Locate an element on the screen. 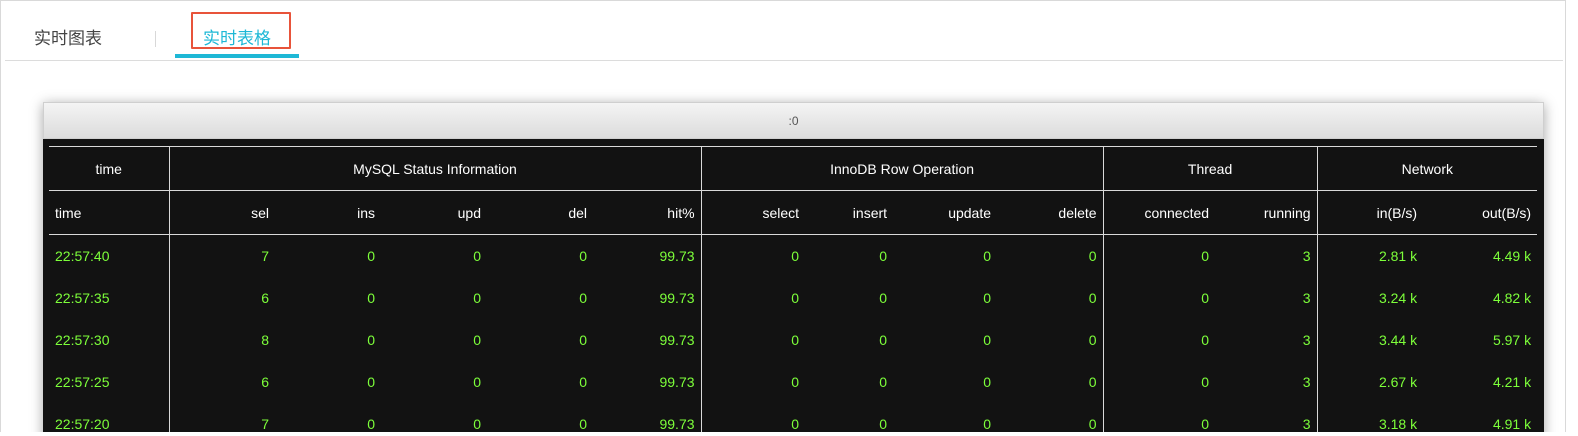 This screenshot has height=436, width=1578. annotation-highlight-box is located at coordinates (241, 30).